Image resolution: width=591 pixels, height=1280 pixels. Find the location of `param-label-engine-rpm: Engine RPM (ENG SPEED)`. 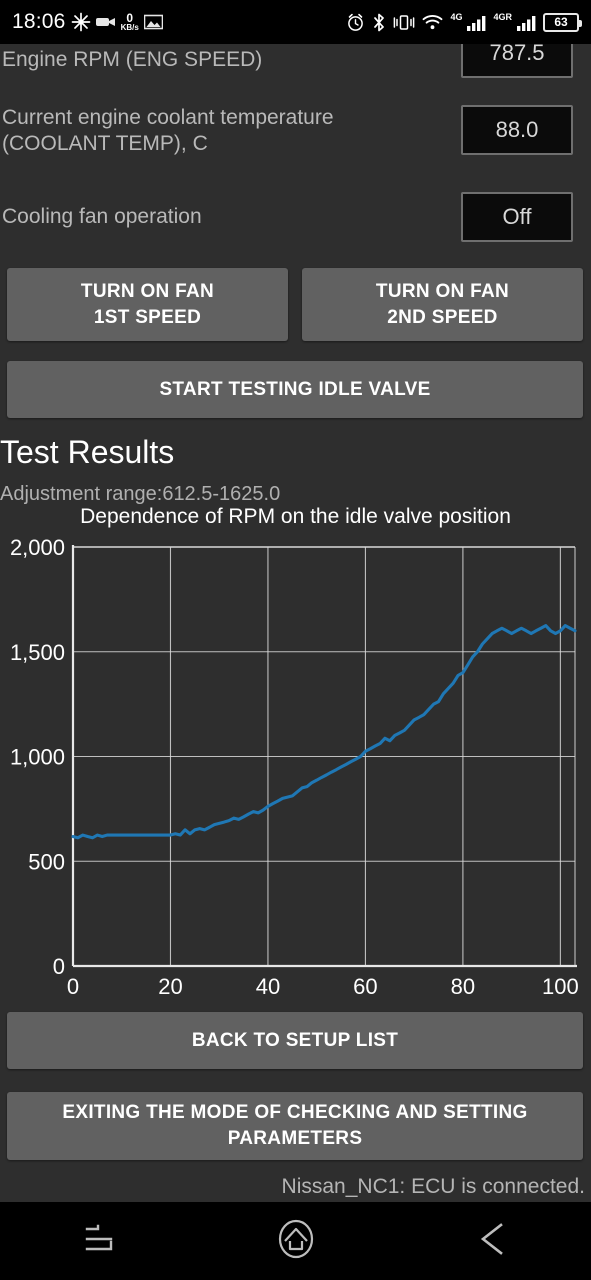

param-label-engine-rpm: Engine RPM (ENG SPEED) is located at coordinates (132, 59).